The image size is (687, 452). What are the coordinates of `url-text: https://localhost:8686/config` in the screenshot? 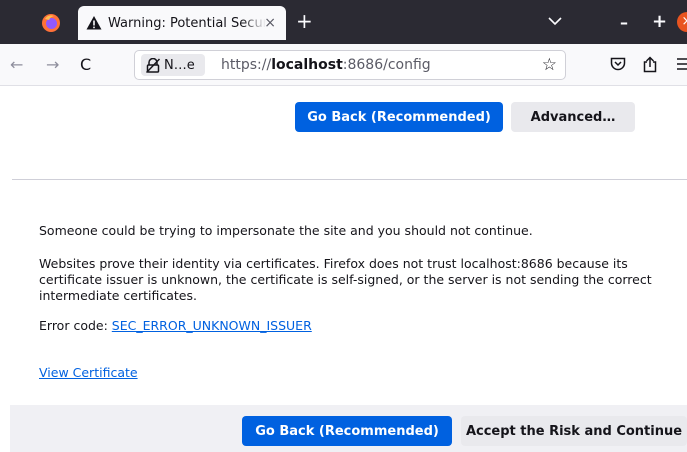 It's located at (326, 65).